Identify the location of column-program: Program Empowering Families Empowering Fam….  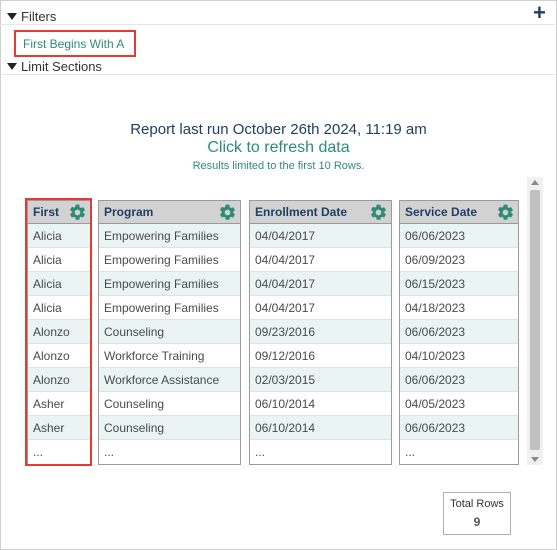
(169, 332).